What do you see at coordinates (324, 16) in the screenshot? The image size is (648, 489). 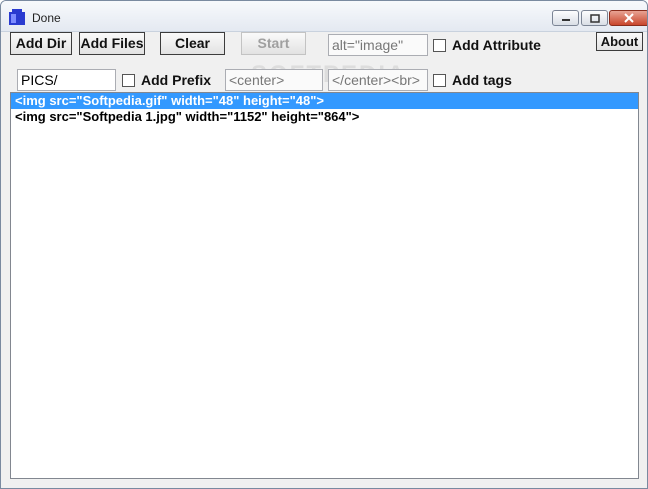 I see `title-bar: Done` at bounding box center [324, 16].